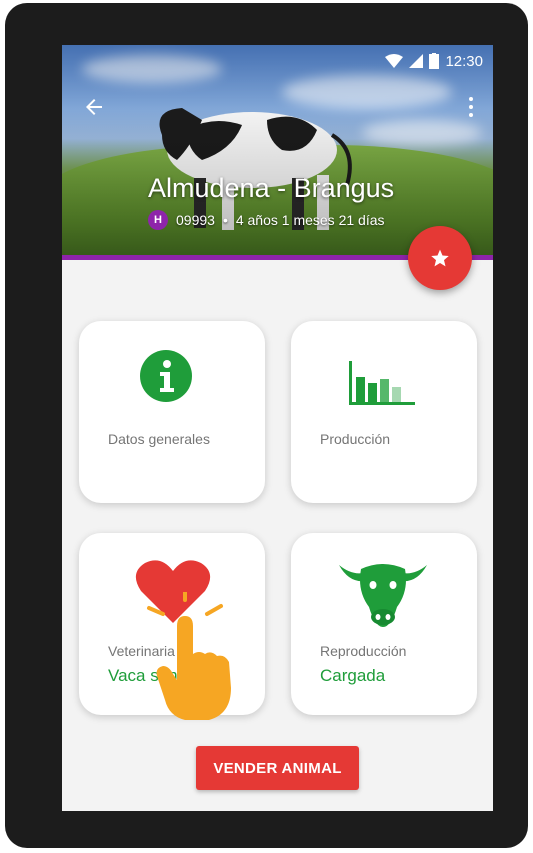 The width and height of the screenshot is (533, 853). Describe the element at coordinates (355, 439) in the screenshot. I see `card-label: Producción` at that location.